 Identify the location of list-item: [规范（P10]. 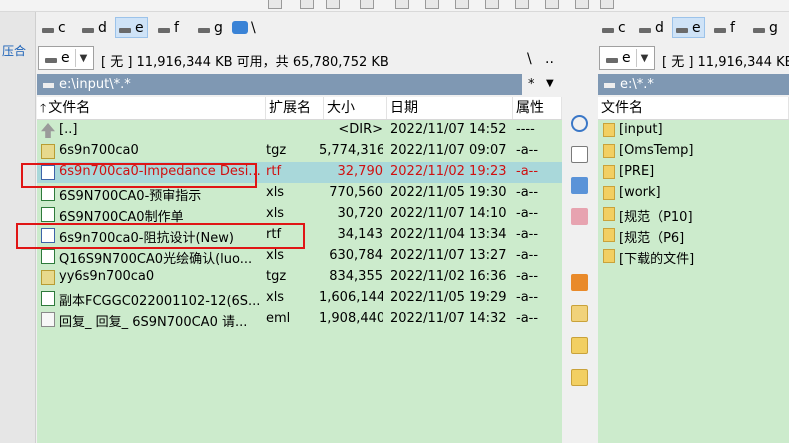
(693, 214).